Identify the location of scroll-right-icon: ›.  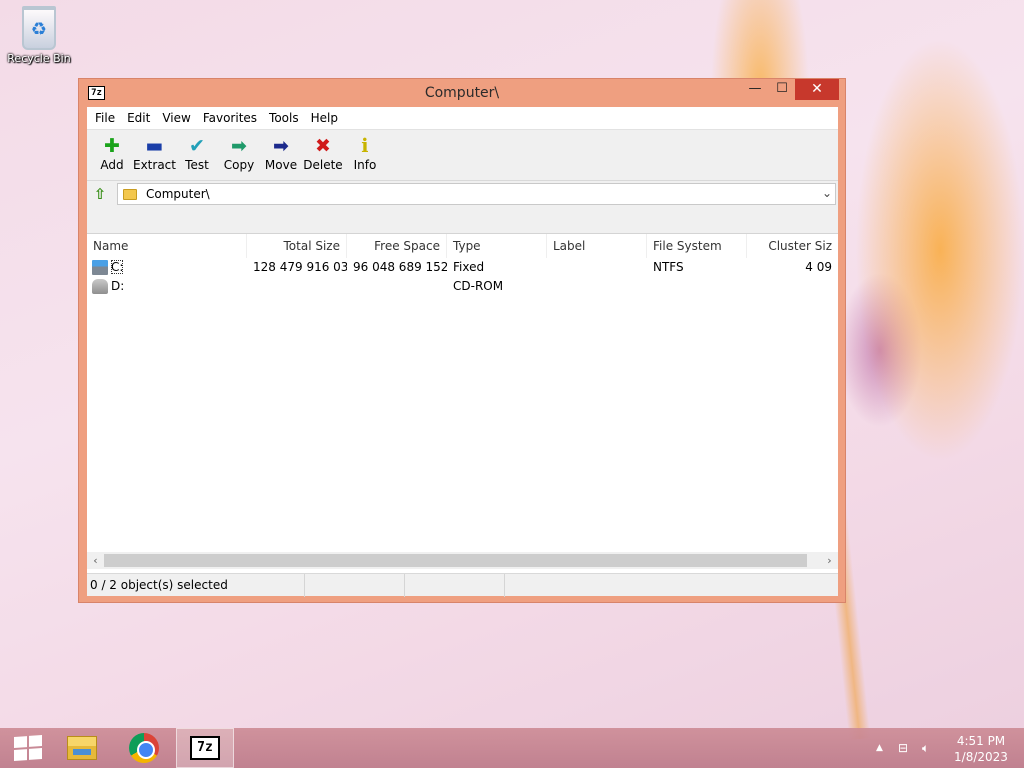
(829, 560).